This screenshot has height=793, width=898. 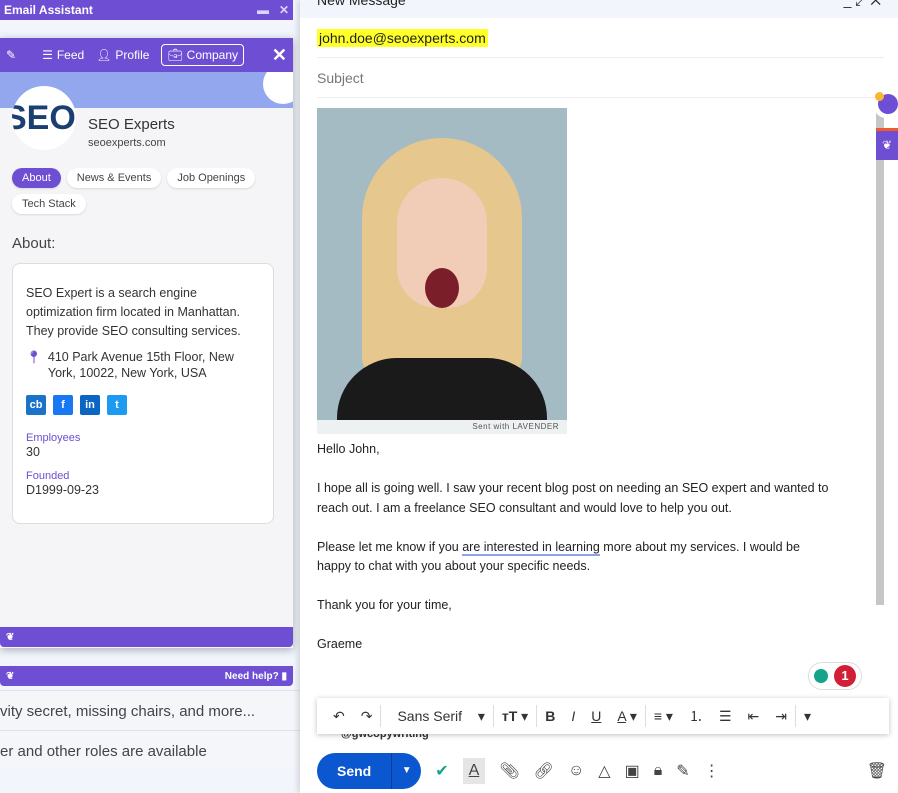 What do you see at coordinates (36, 178) in the screenshot?
I see `tab-about: About` at bounding box center [36, 178].